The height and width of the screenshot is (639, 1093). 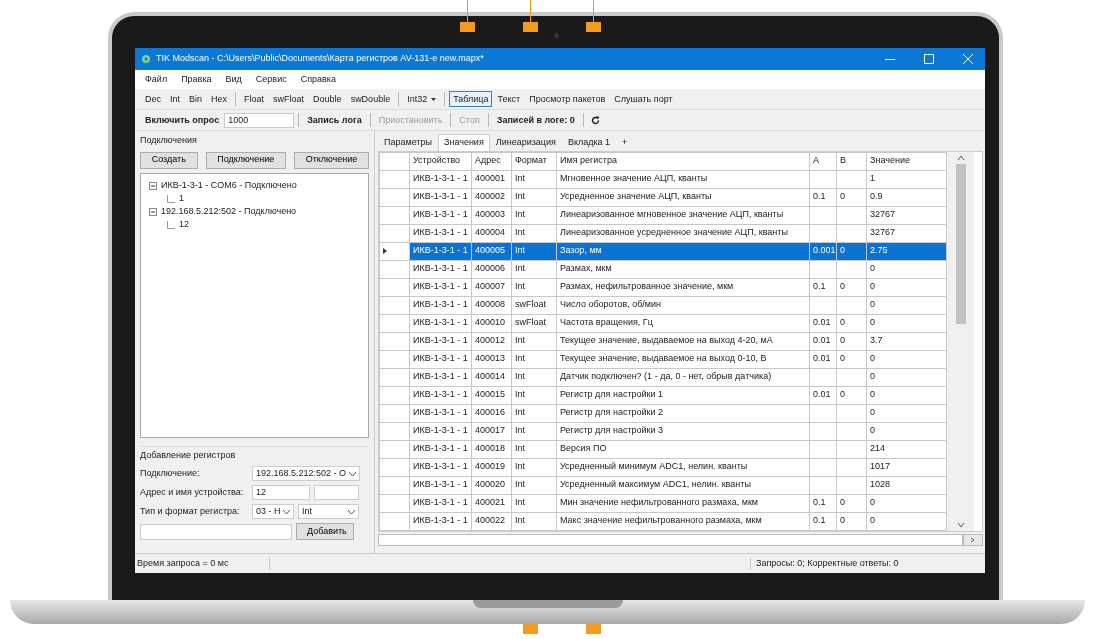 I want to click on toolbar-button: Float, so click(x=254, y=99).